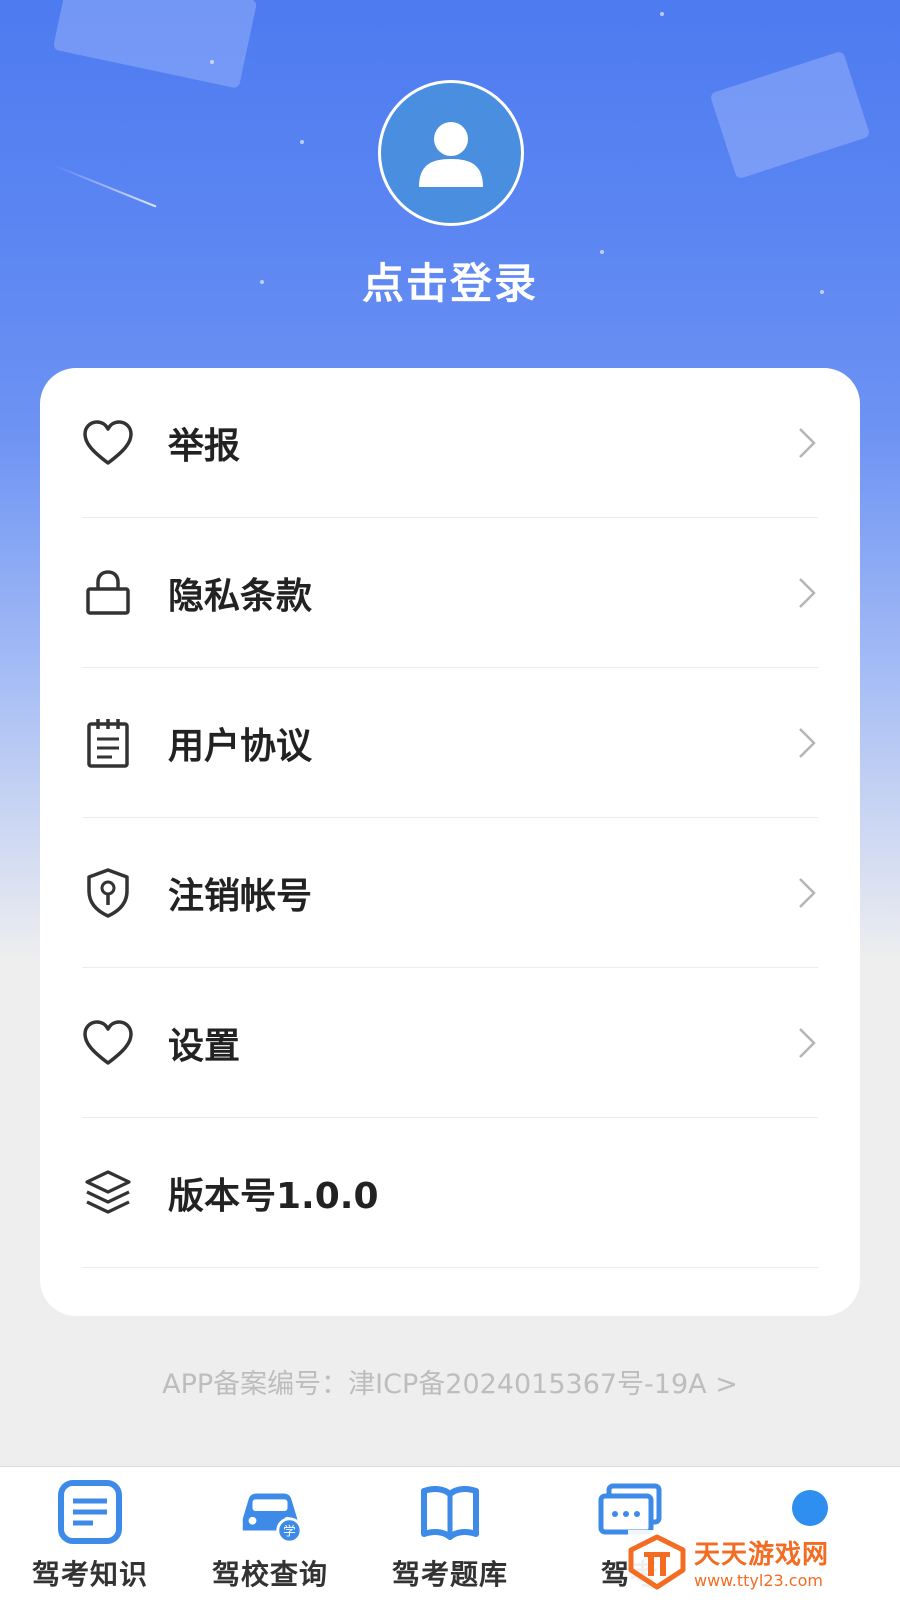  Describe the element at coordinates (450, 593) in the screenshot. I see `menu-item-privacy-policy: 隐私条款` at that location.